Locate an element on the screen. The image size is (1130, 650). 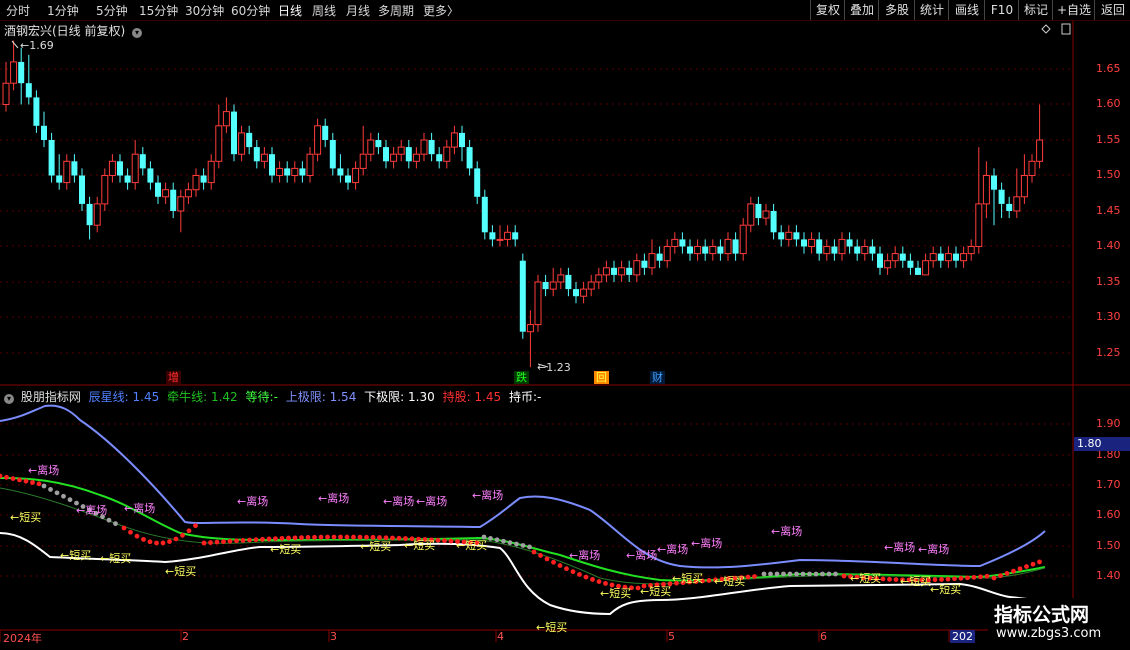
event-marker-increase: 增 is located at coordinates (173, 377).